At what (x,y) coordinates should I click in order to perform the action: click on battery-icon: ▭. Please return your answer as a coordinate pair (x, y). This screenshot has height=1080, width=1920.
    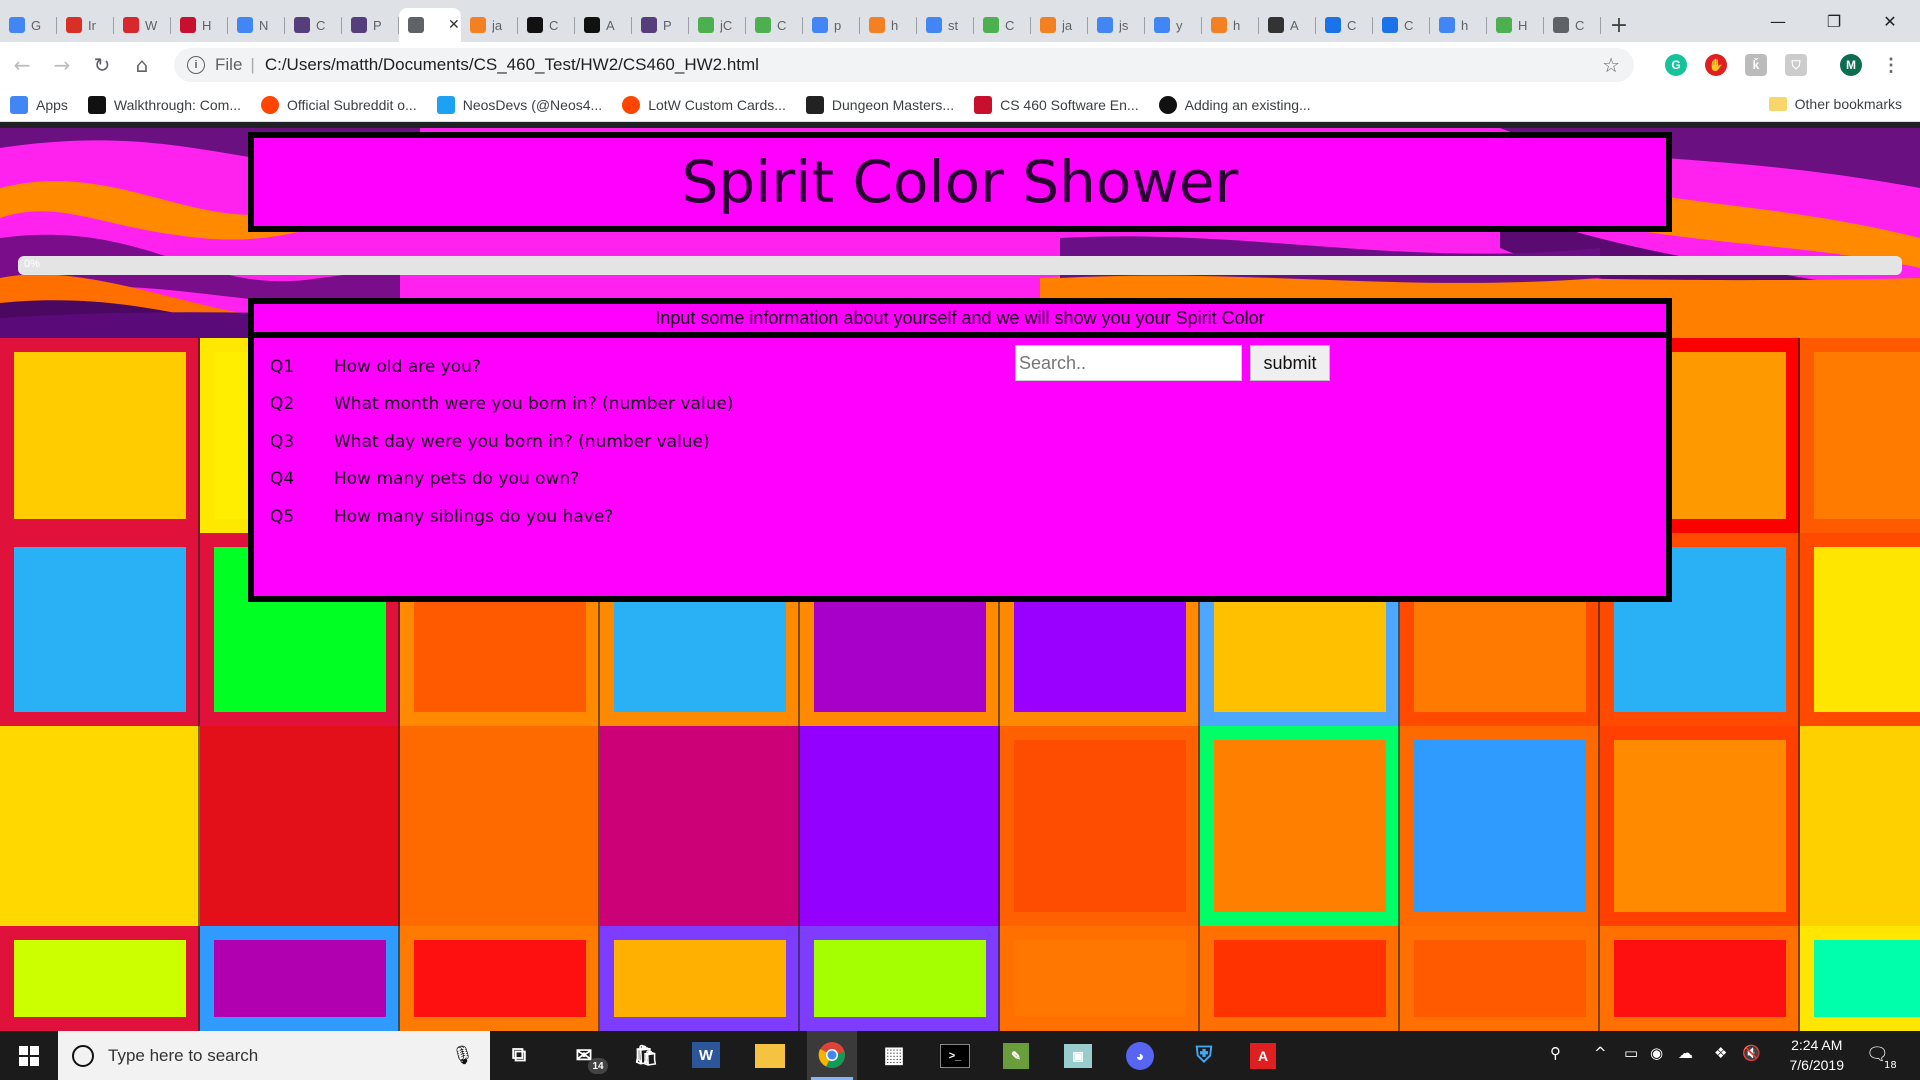
    Looking at the image, I should click on (1631, 1053).